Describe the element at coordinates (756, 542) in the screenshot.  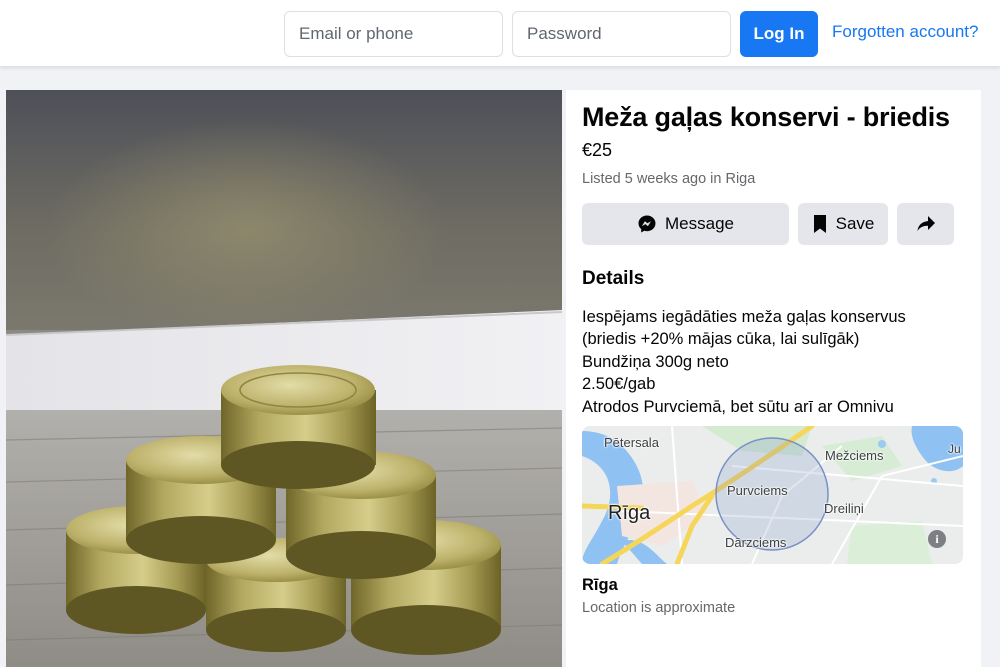
I see `map-label-darzciems: Dārzciems` at that location.